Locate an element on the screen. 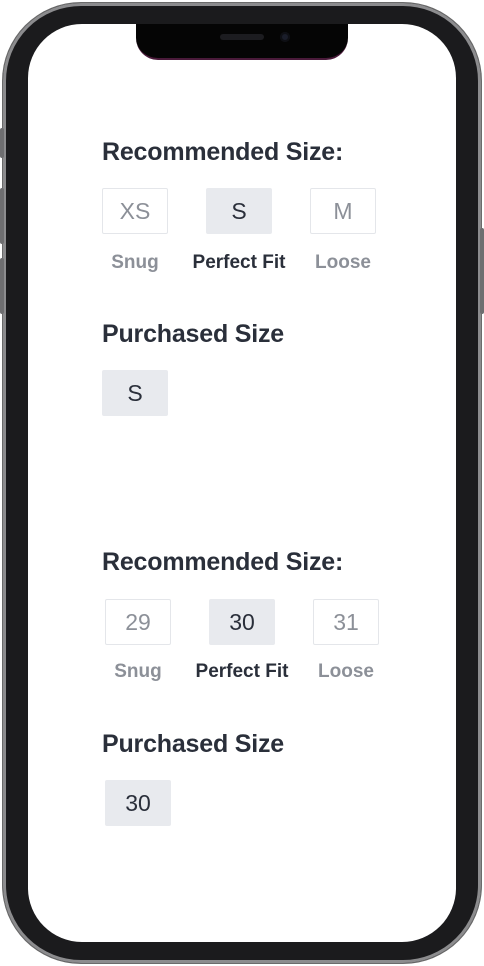 The image size is (484, 966). side-button-volume-down is located at coordinates (2, 286).